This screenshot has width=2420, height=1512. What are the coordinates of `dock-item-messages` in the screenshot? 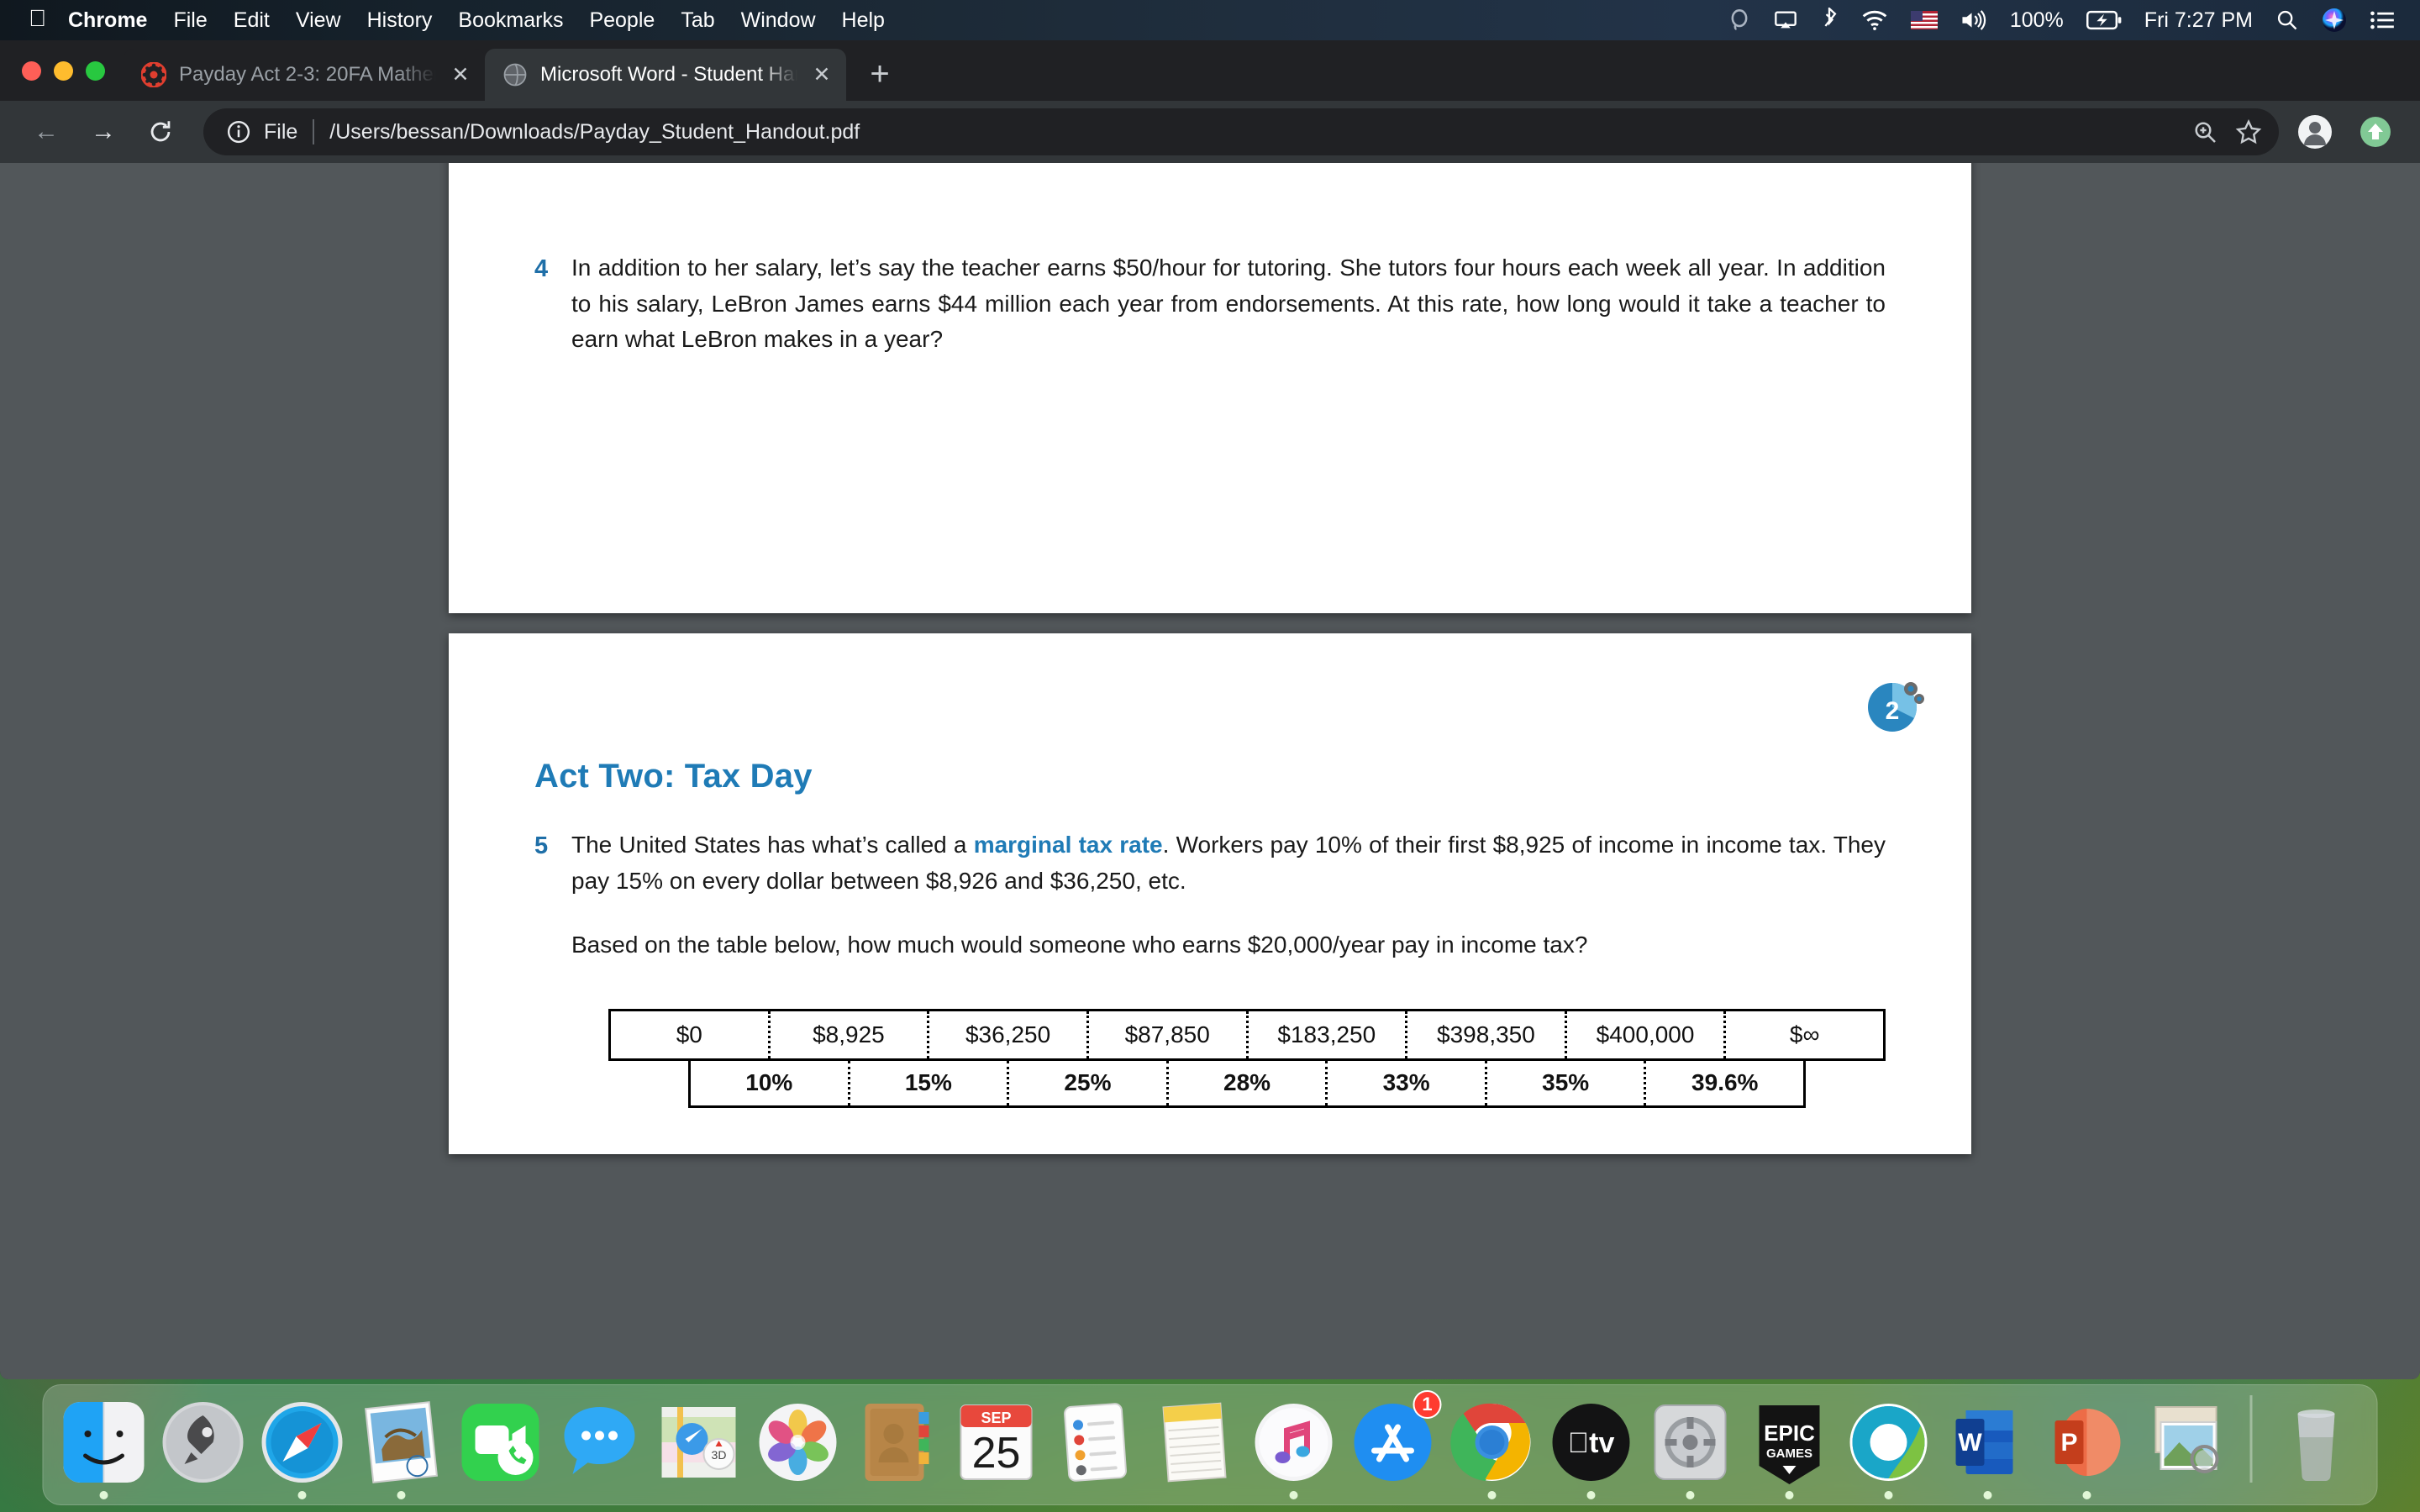 It's located at (600, 1445).